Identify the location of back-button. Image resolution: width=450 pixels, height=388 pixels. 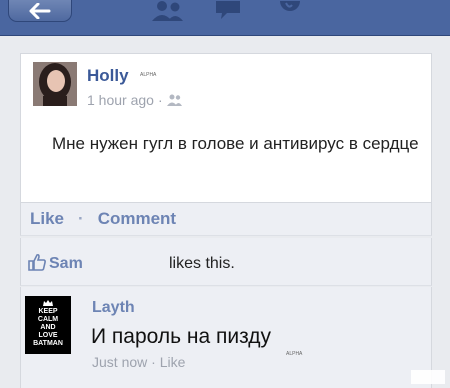
(40, 11).